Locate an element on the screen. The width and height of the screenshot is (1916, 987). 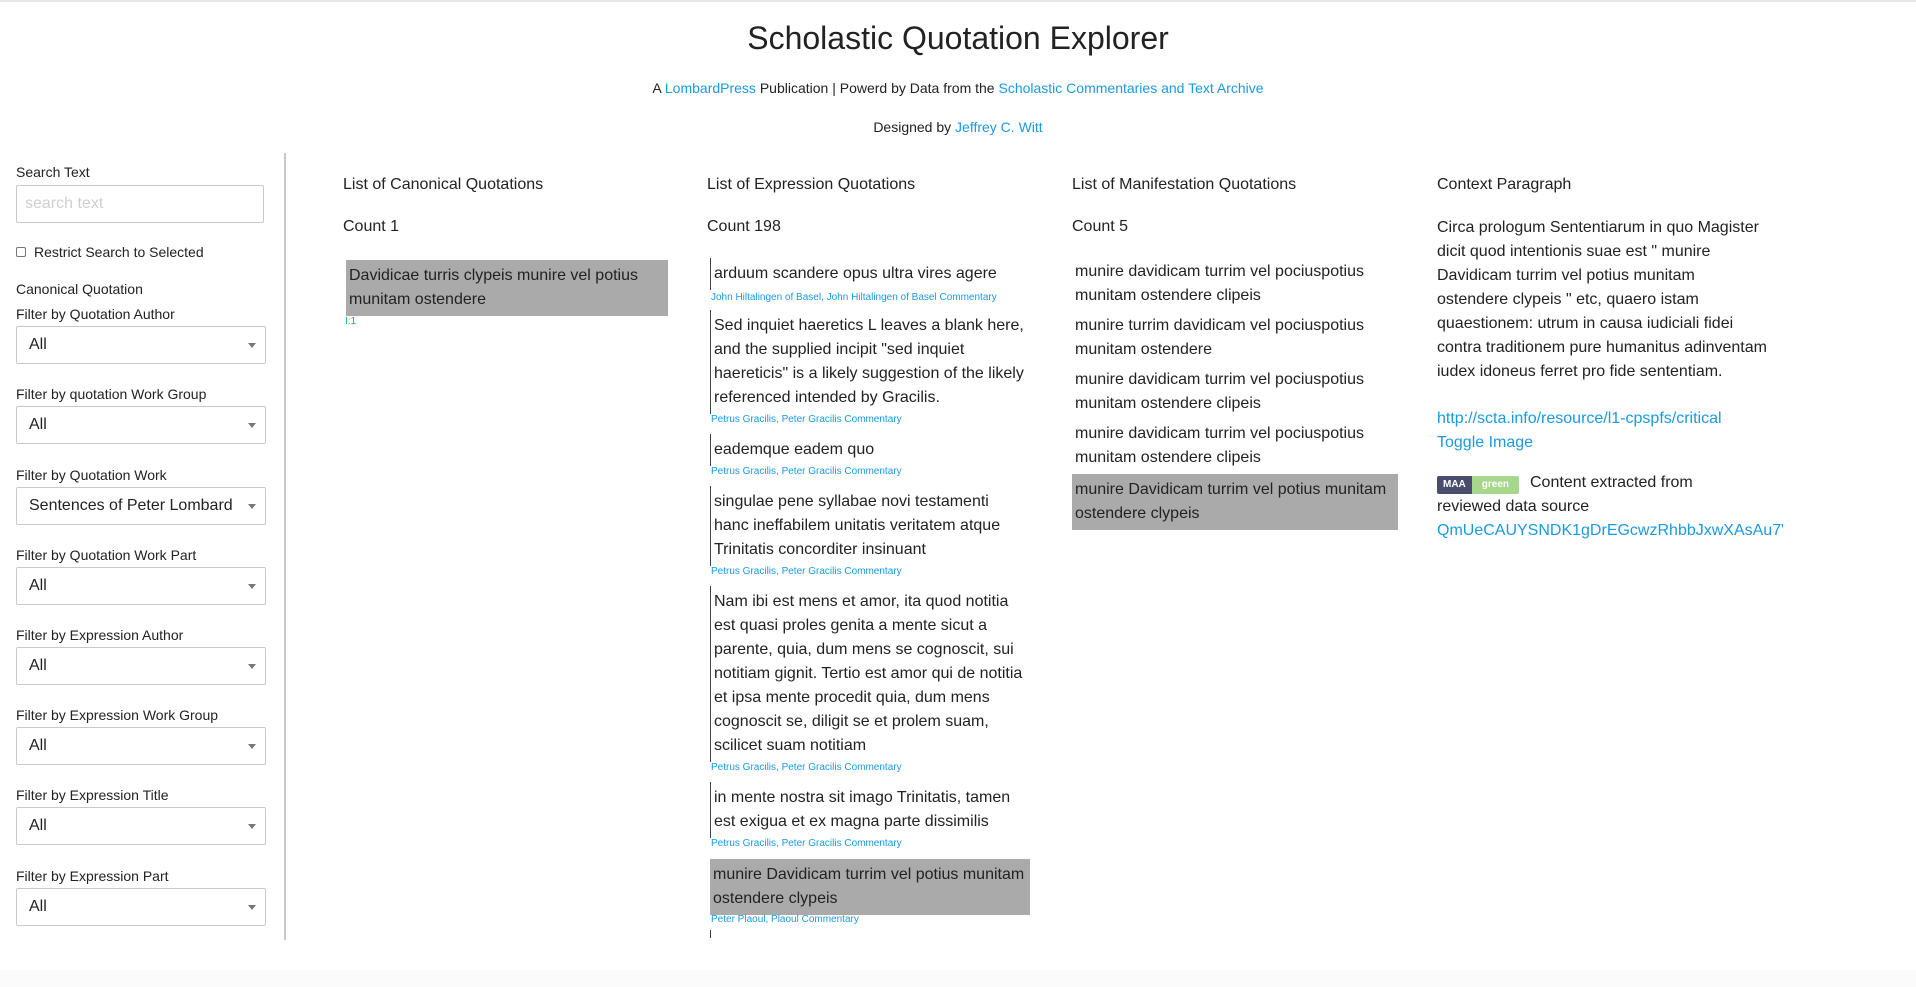
filter-quotation-workgroup-select: All is located at coordinates (141, 425).